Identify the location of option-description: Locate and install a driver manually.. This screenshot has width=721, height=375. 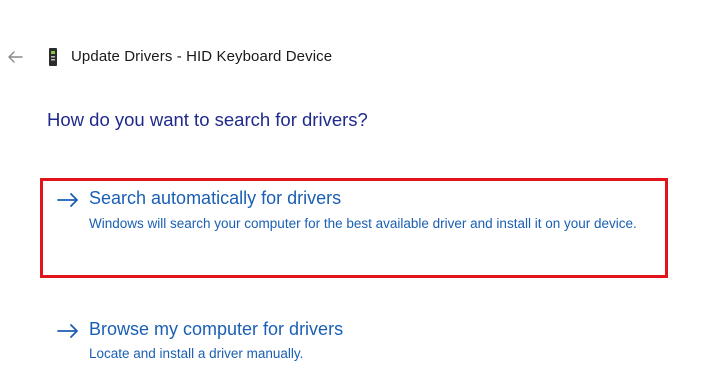
(196, 353).